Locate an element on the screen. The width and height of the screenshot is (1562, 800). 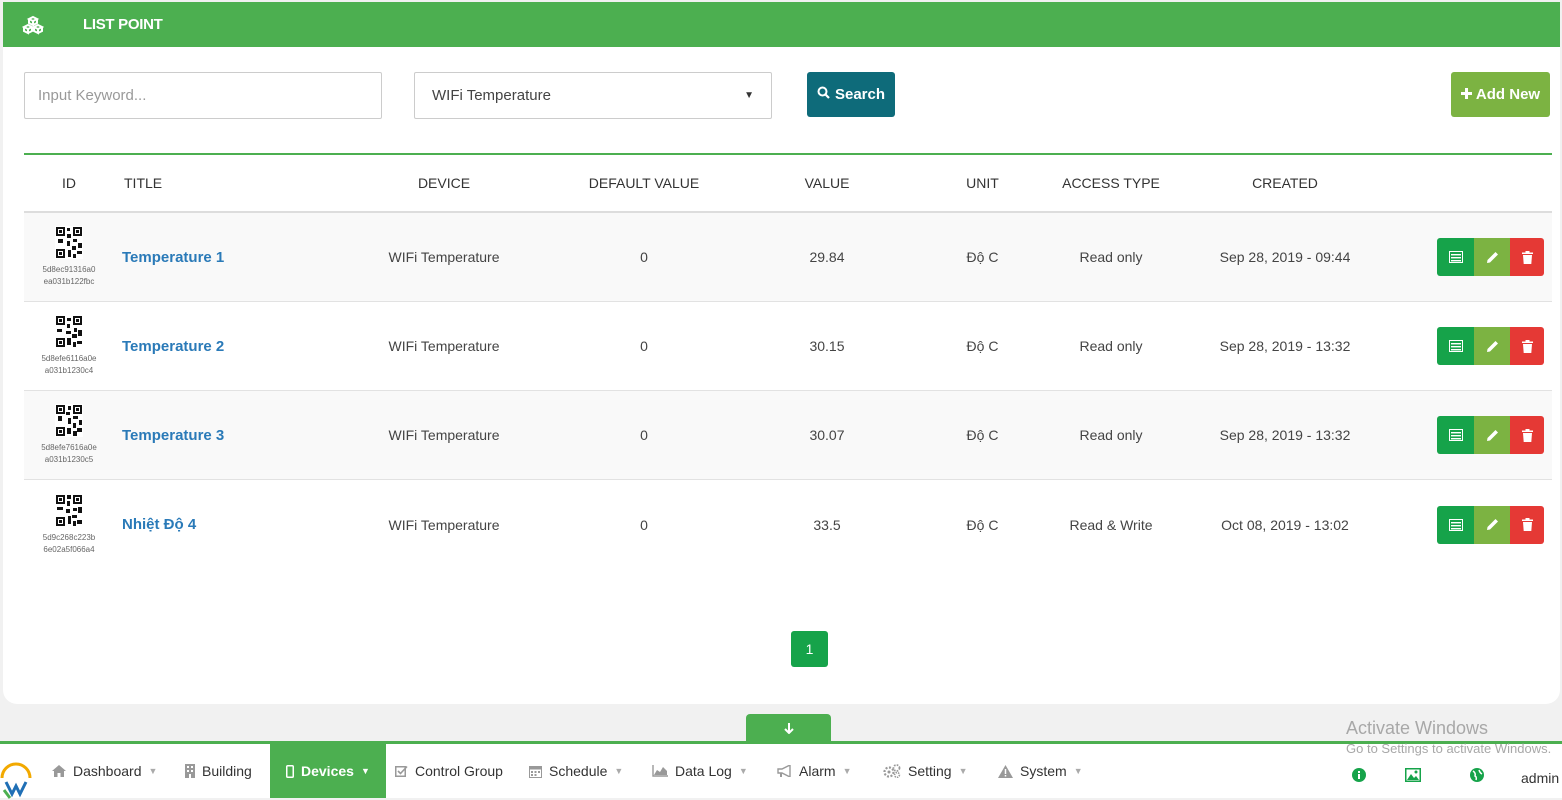
point-title-link: Temperature 2 is located at coordinates (173, 346).